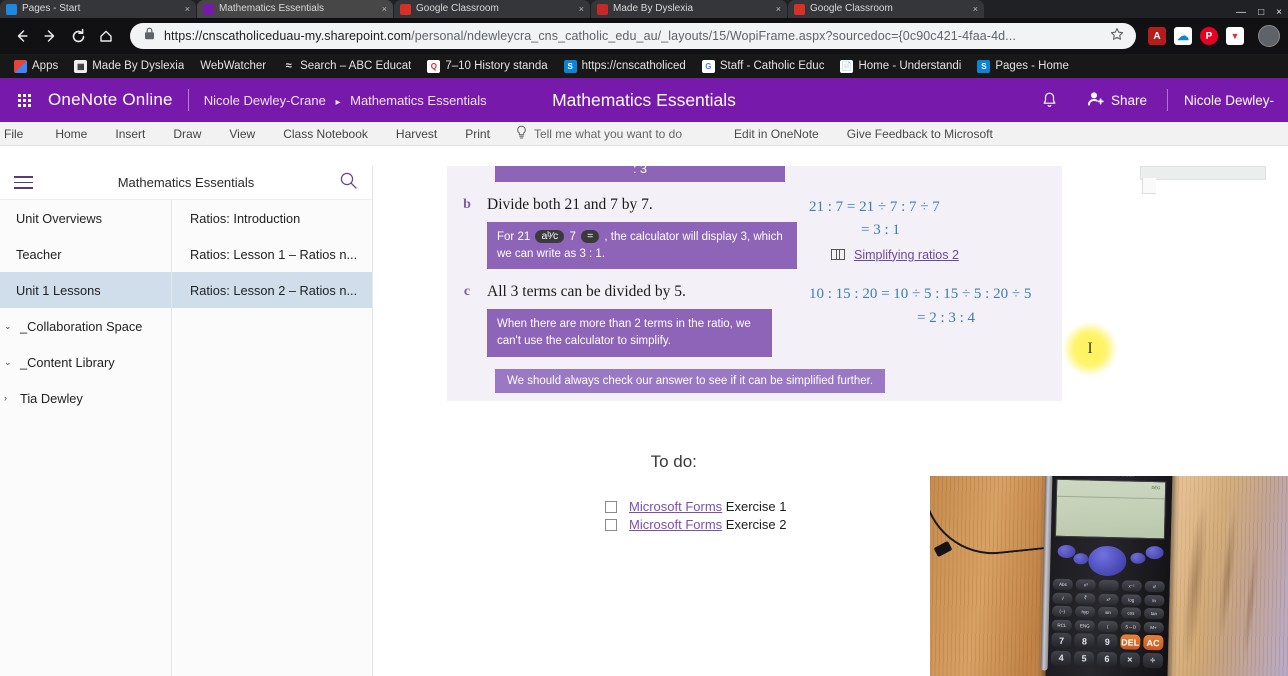  I want to click on pinterest-icon: P, so click(1209, 36).